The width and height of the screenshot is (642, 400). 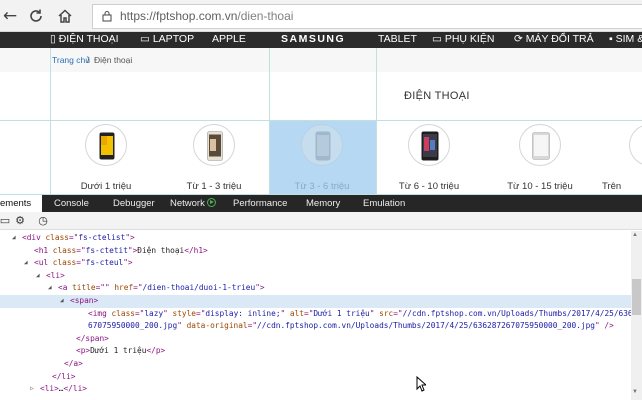 I want to click on address-bar: https://fptshop.com.vn/dien-thoai, so click(x=367, y=16).